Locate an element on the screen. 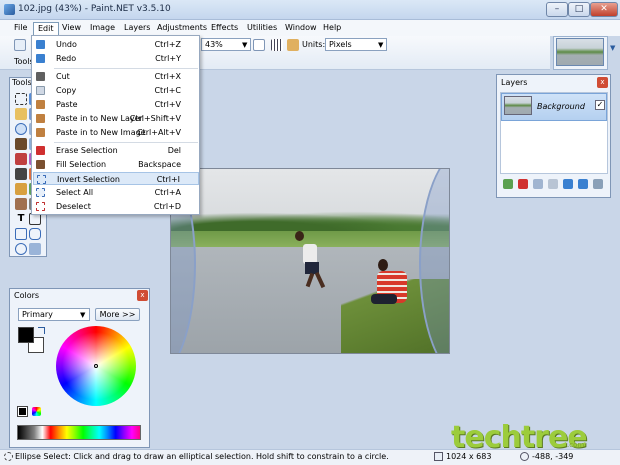 This screenshot has height=465, width=620. minimize-button: – is located at coordinates (557, 9).